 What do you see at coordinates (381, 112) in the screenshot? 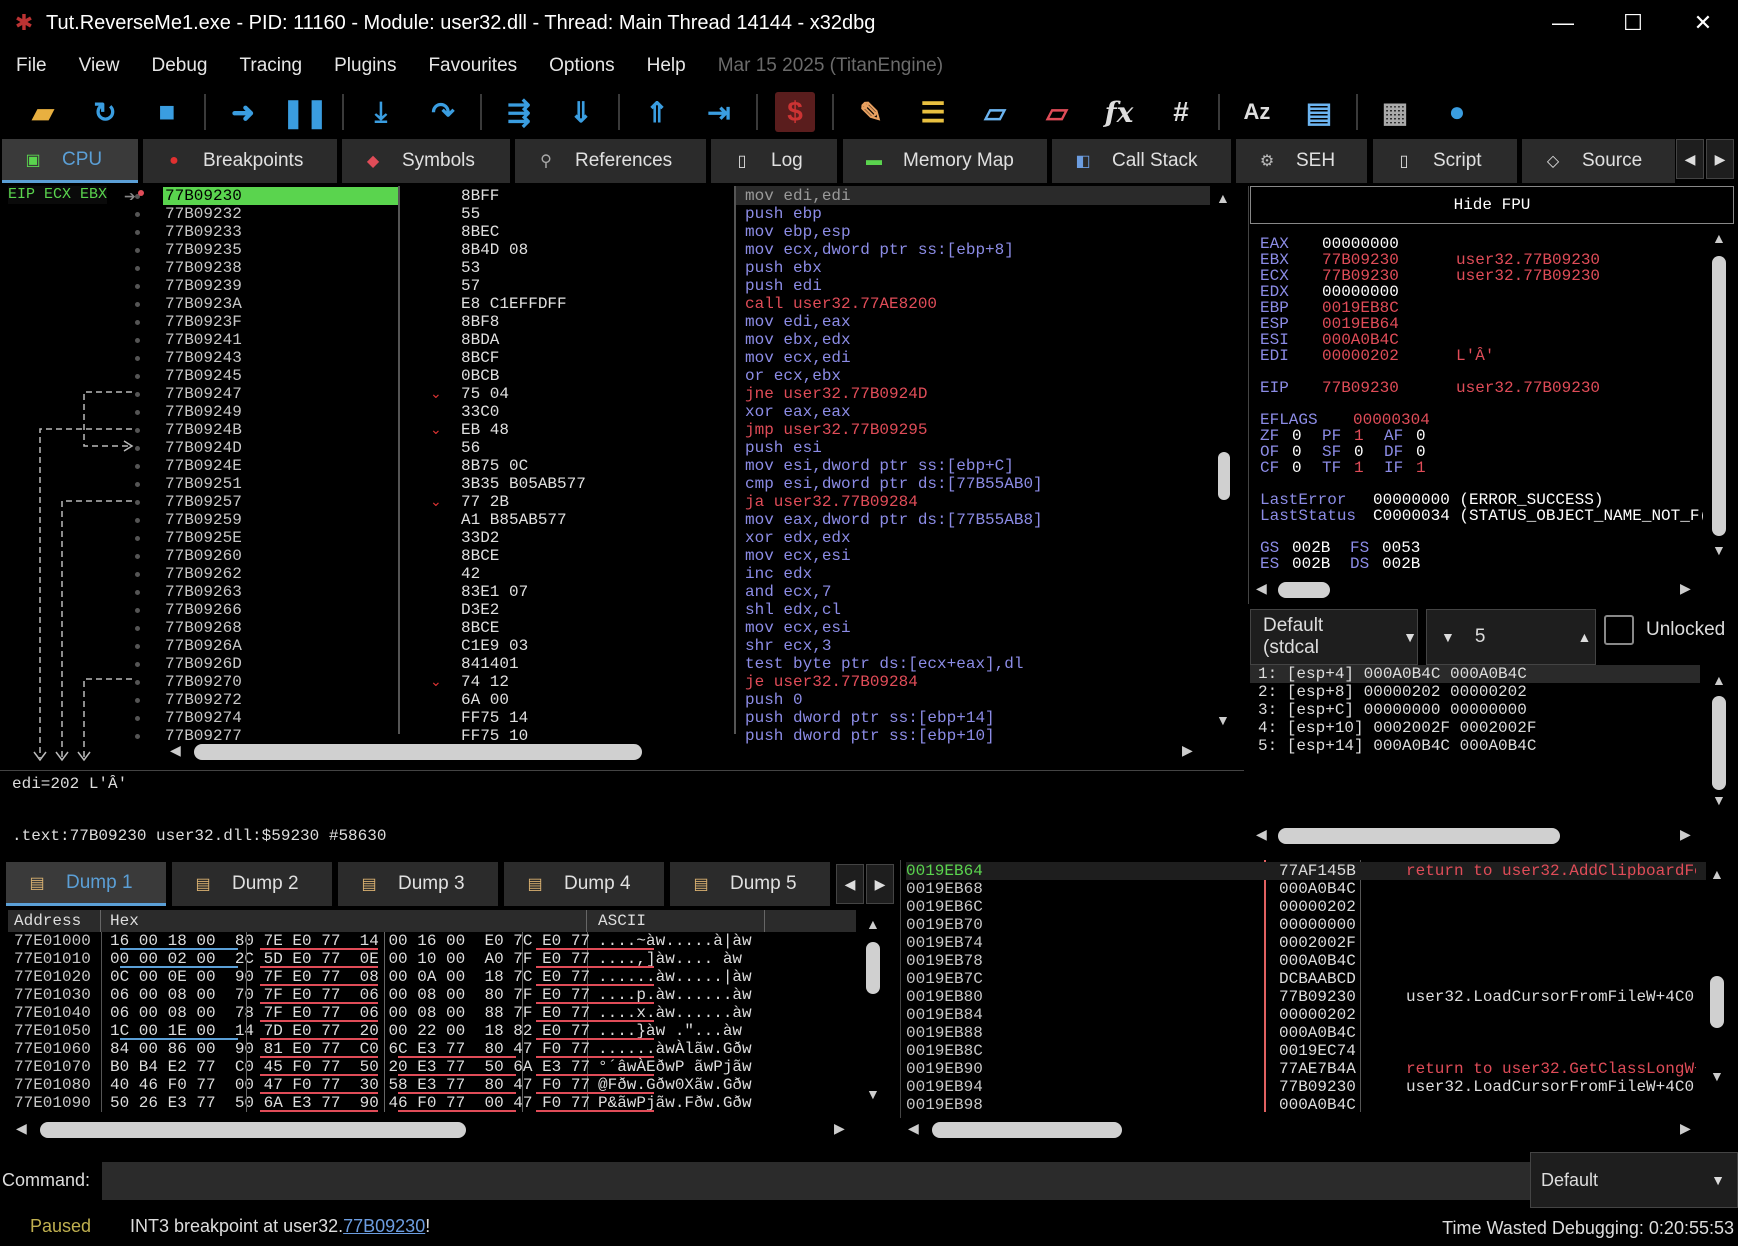
I see `step-into-icon: ⤓` at bounding box center [381, 112].